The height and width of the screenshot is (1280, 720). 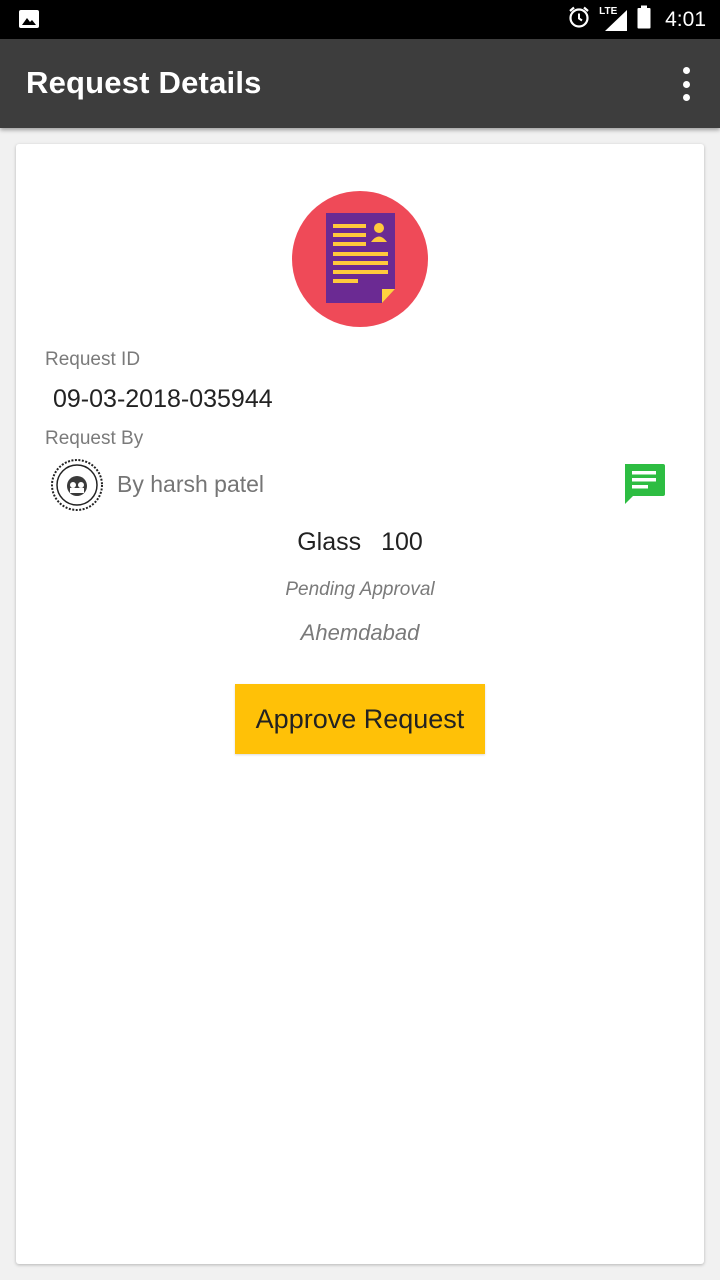 What do you see at coordinates (644, 484) in the screenshot?
I see `message-icon` at bounding box center [644, 484].